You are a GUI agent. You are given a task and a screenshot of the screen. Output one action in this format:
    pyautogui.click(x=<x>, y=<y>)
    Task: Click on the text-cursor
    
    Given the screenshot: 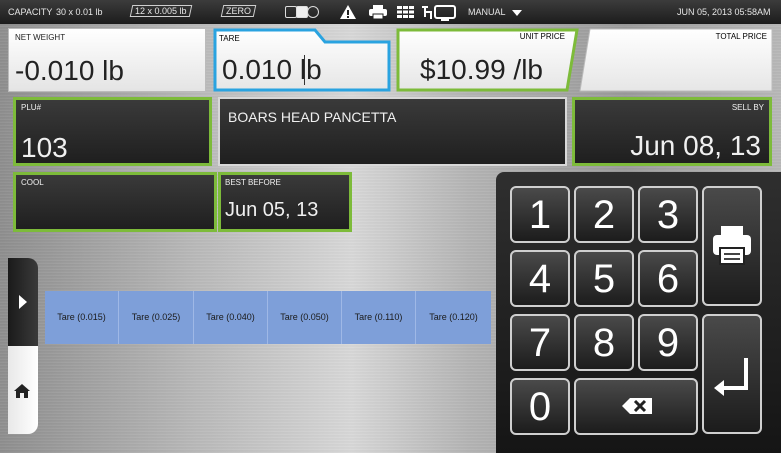 What is the action you would take?
    pyautogui.click(x=304, y=70)
    